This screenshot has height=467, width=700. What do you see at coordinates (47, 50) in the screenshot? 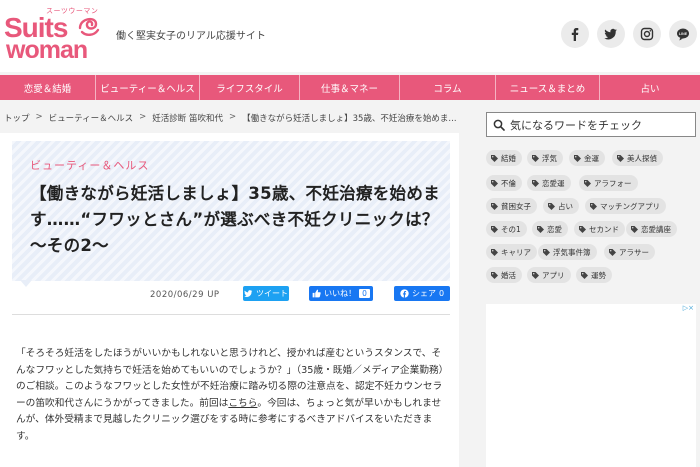
I see `logo-woman: woman` at bounding box center [47, 50].